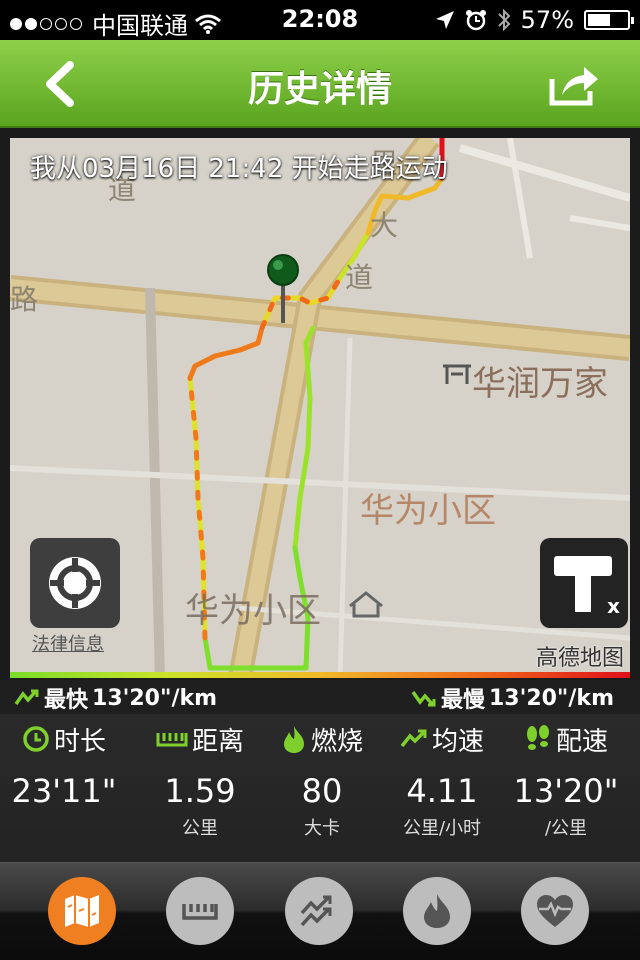  I want to click on stat-value: 4.11, so click(442, 791).